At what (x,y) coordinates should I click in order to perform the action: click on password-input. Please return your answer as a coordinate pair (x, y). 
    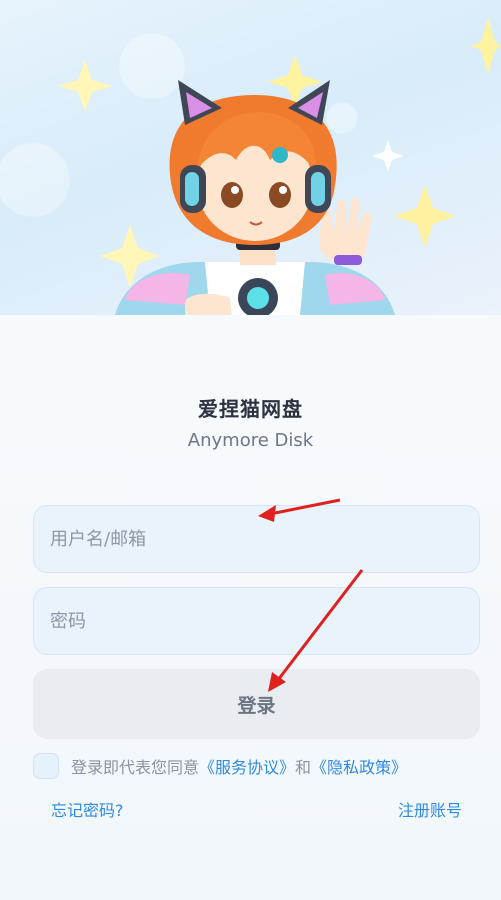
    Looking at the image, I should click on (256, 621).